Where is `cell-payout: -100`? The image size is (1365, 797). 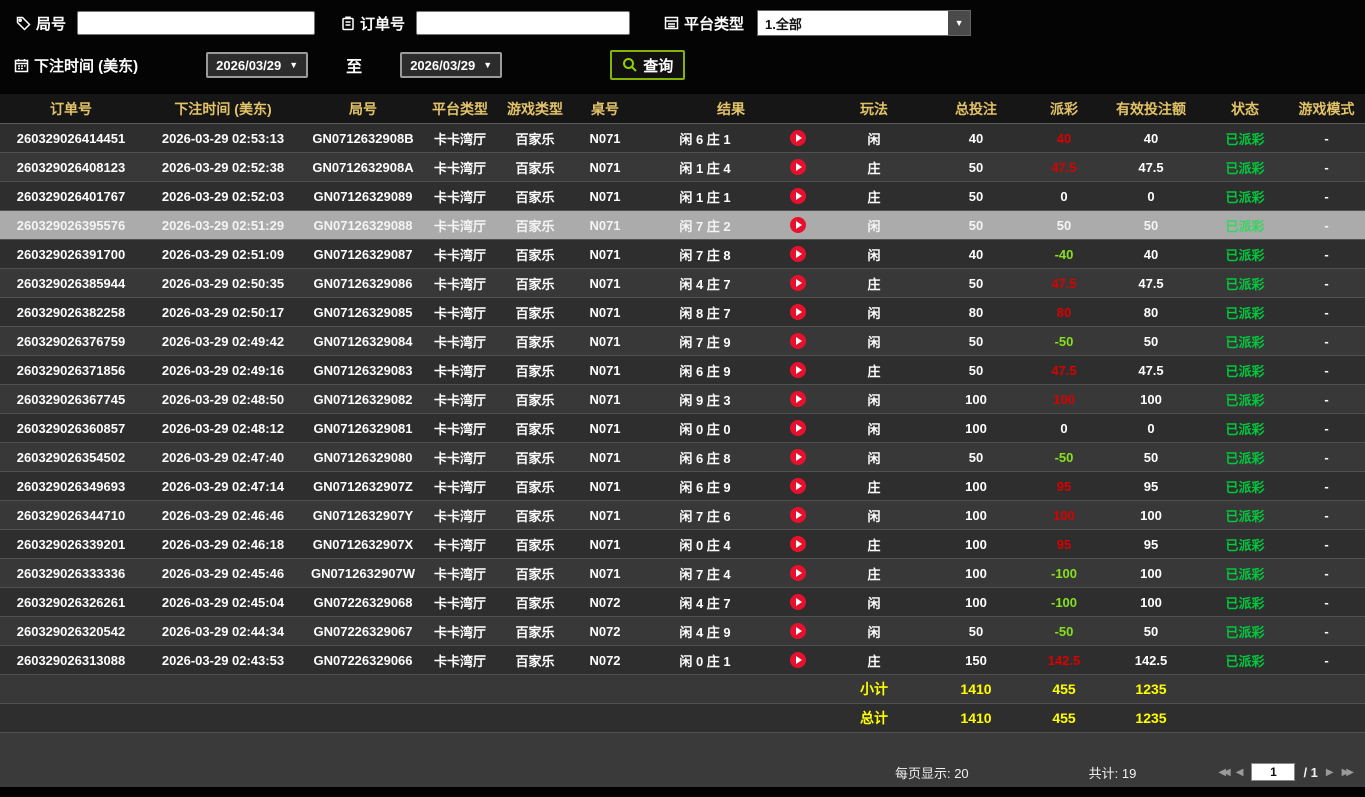 cell-payout: -100 is located at coordinates (1064, 573).